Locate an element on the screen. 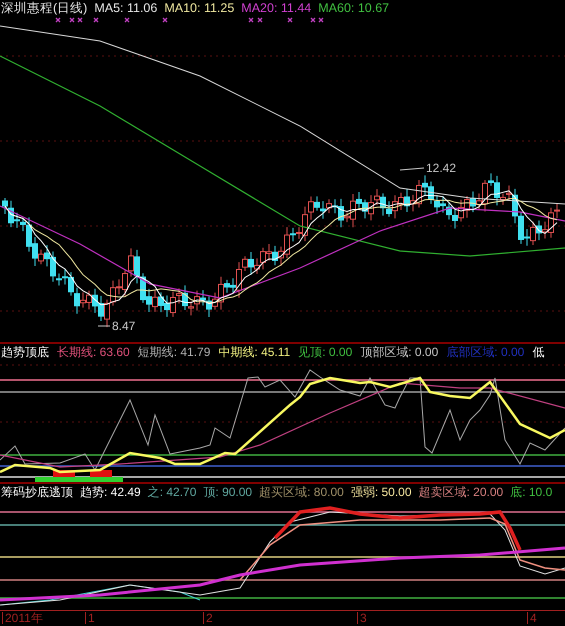  indicator-value: 超卖区域: 20.00 is located at coordinates (461, 492).